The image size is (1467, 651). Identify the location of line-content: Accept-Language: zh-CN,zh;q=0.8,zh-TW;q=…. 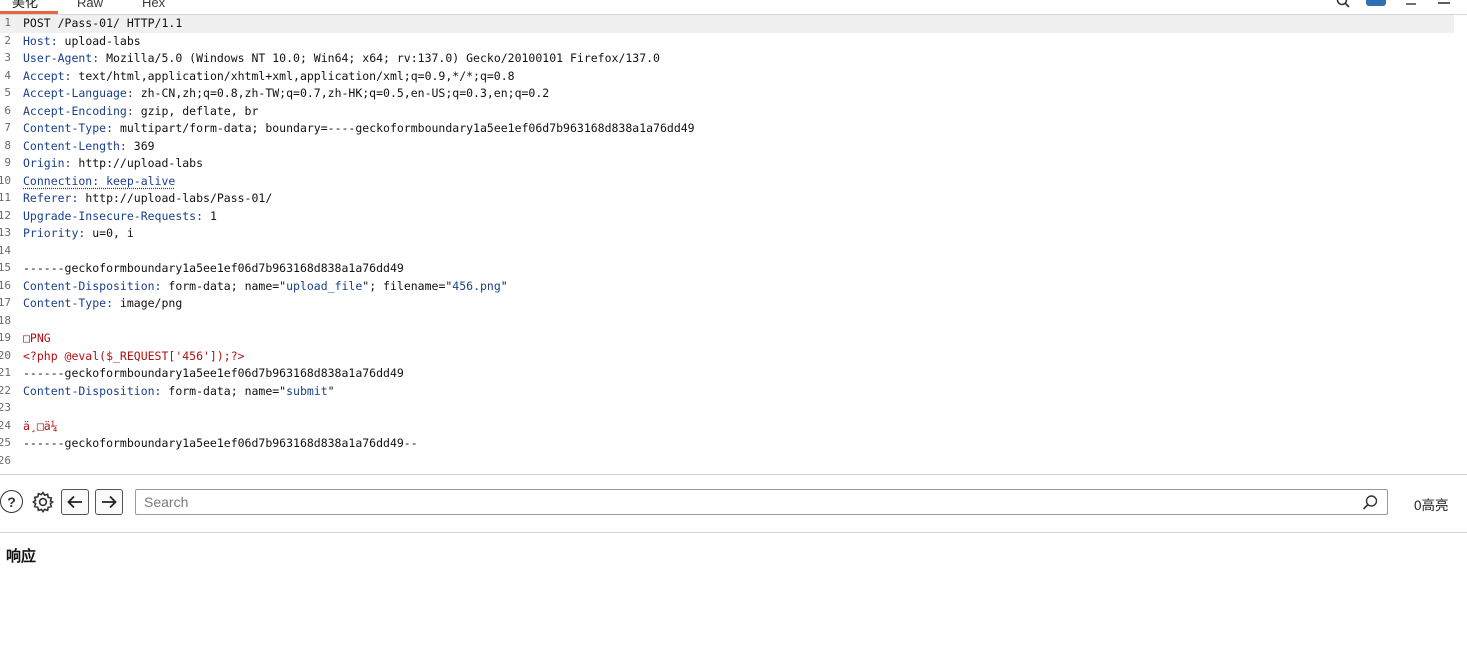
(286, 93).